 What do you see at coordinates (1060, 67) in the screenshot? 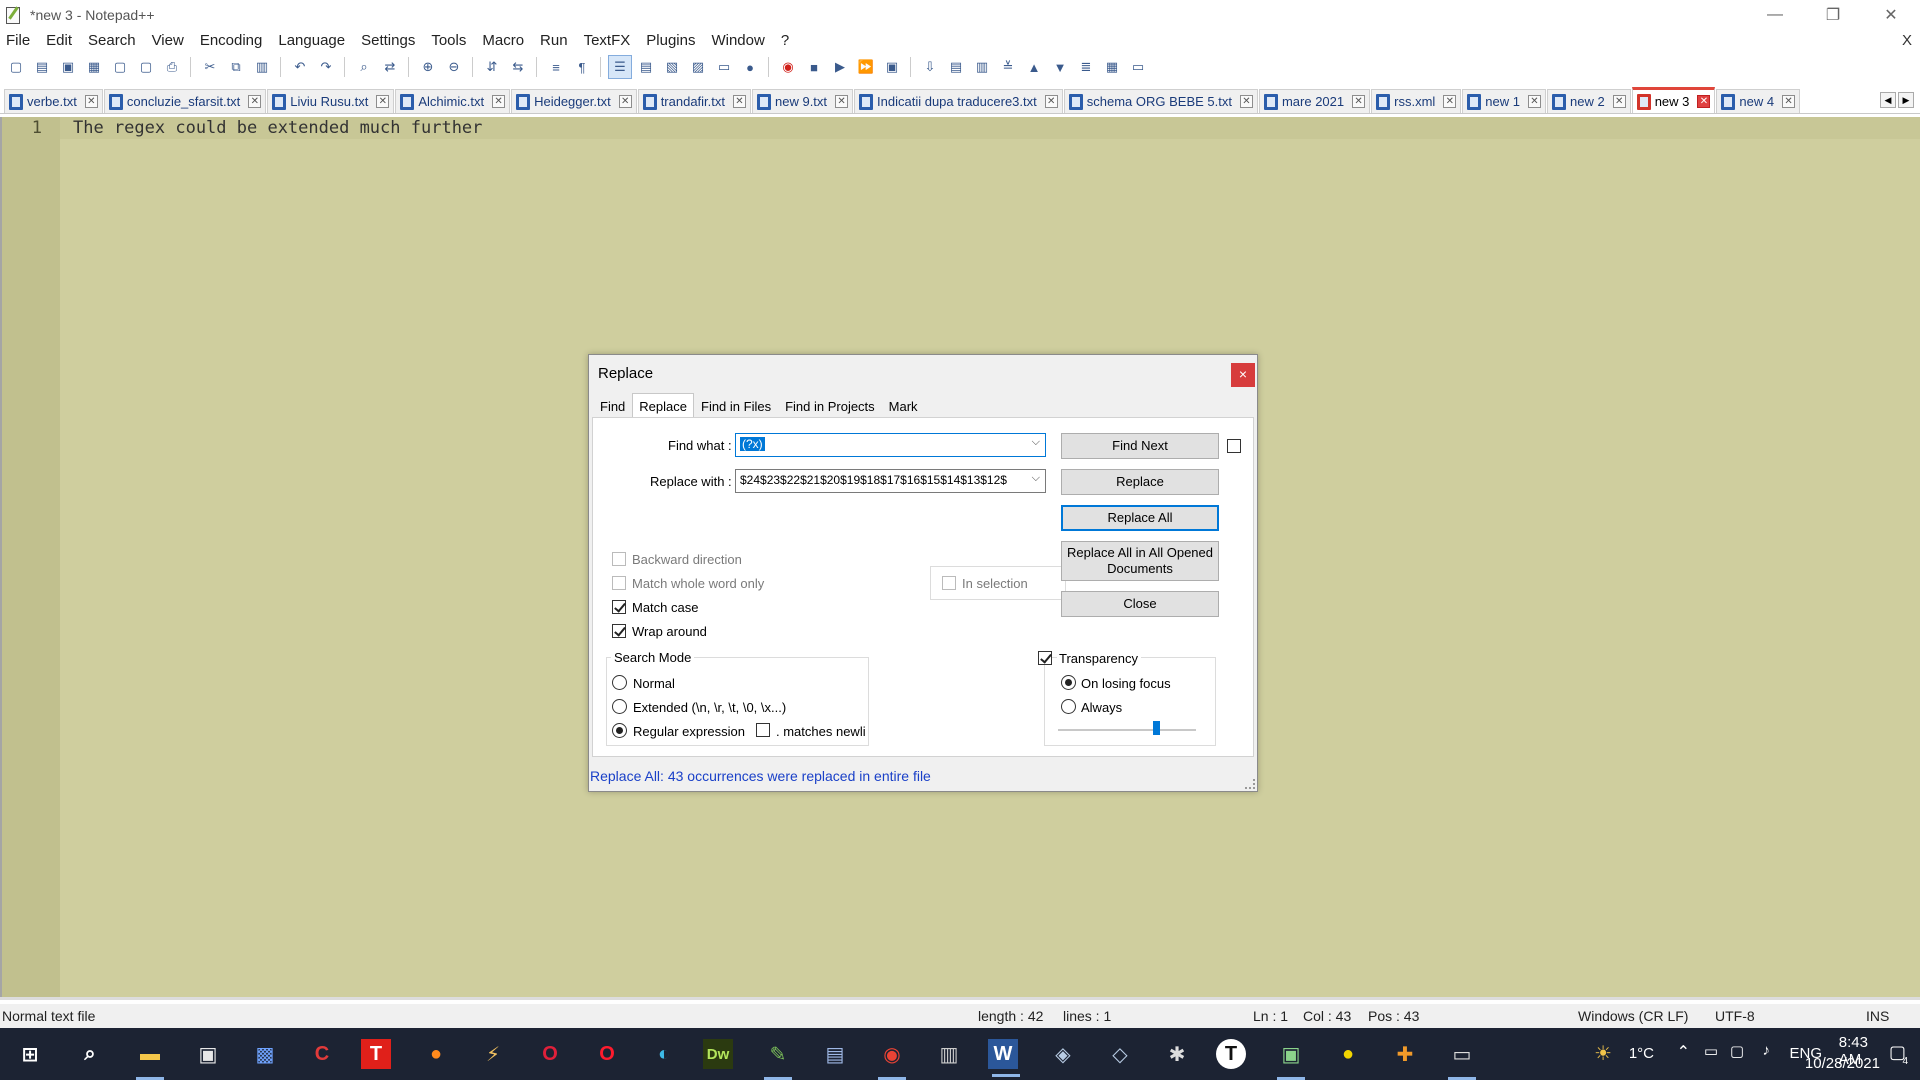
I see `arrow-down-icon: ▼` at bounding box center [1060, 67].